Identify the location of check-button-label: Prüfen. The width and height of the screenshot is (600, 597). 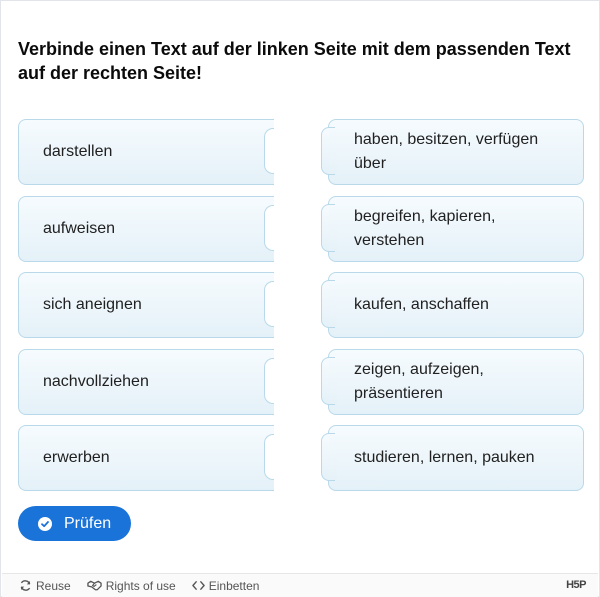
(88, 523).